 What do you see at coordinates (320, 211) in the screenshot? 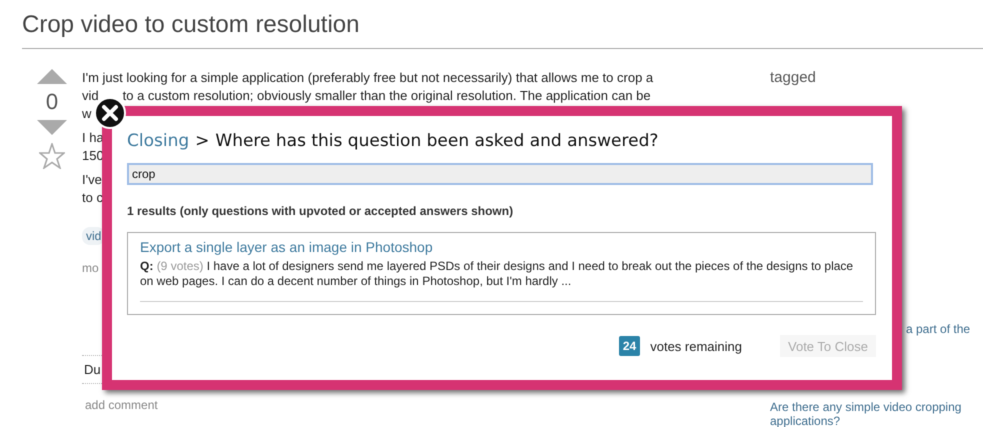
I see `results-summary: 1 results (only questions with upvoted or accepted answers shown)` at bounding box center [320, 211].